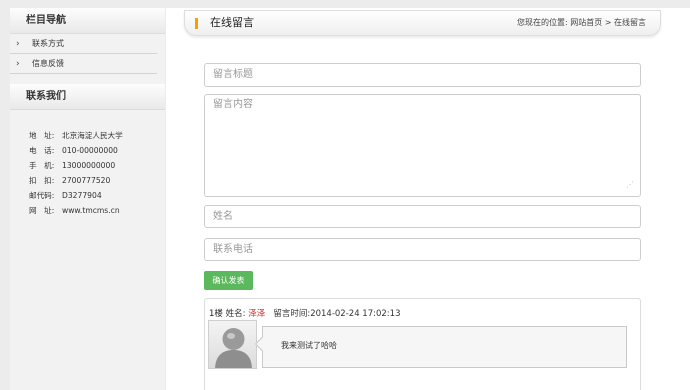 The height and width of the screenshot is (390, 690). I want to click on contact-row-mobile: 手 机: 13000000000, so click(97, 165).